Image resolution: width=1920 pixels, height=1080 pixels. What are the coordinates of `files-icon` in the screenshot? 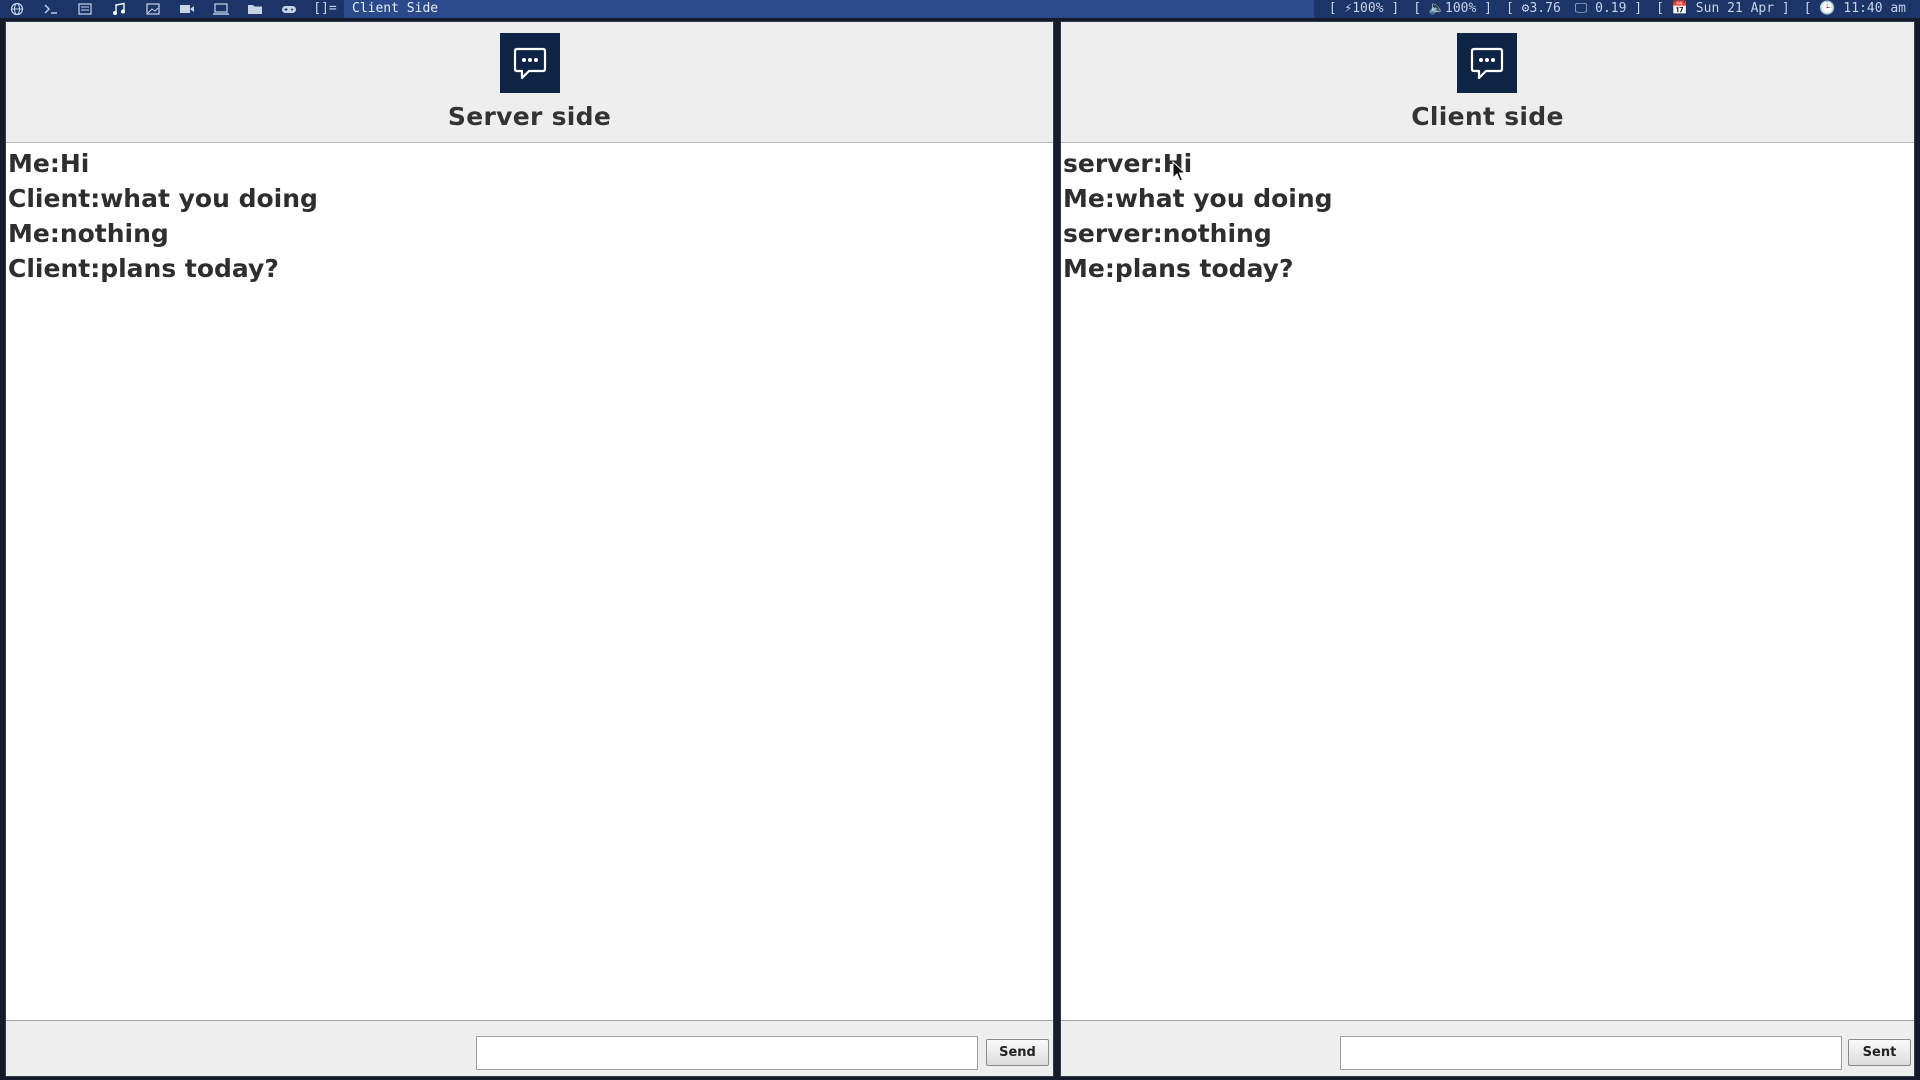 It's located at (85, 9).